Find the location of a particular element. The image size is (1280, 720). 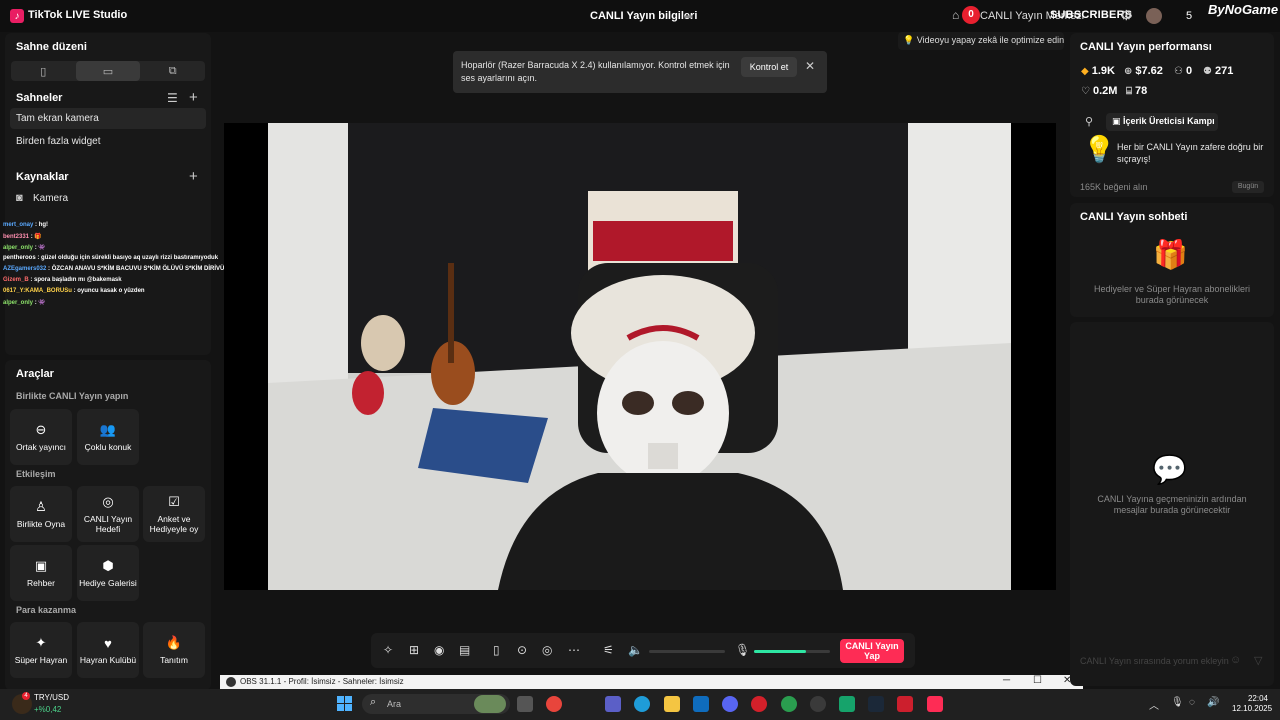

tool-promote: 🔥 Tanıtım is located at coordinates (174, 650).